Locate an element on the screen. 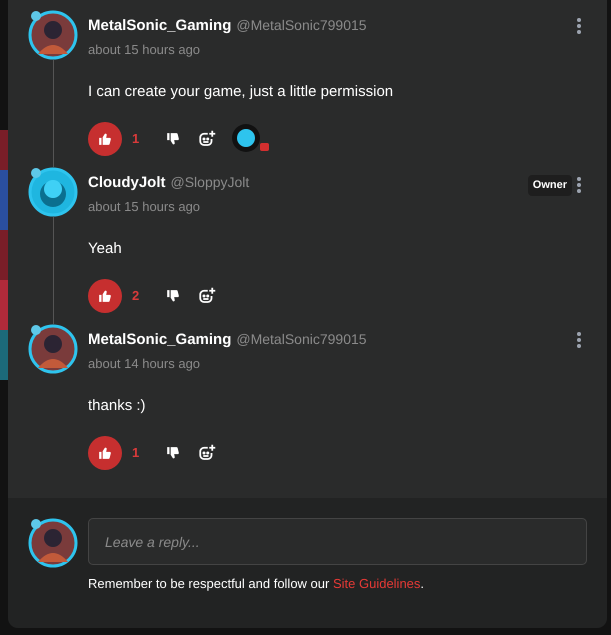 The height and width of the screenshot is (635, 611). comment-text: Yeah is located at coordinates (105, 249).